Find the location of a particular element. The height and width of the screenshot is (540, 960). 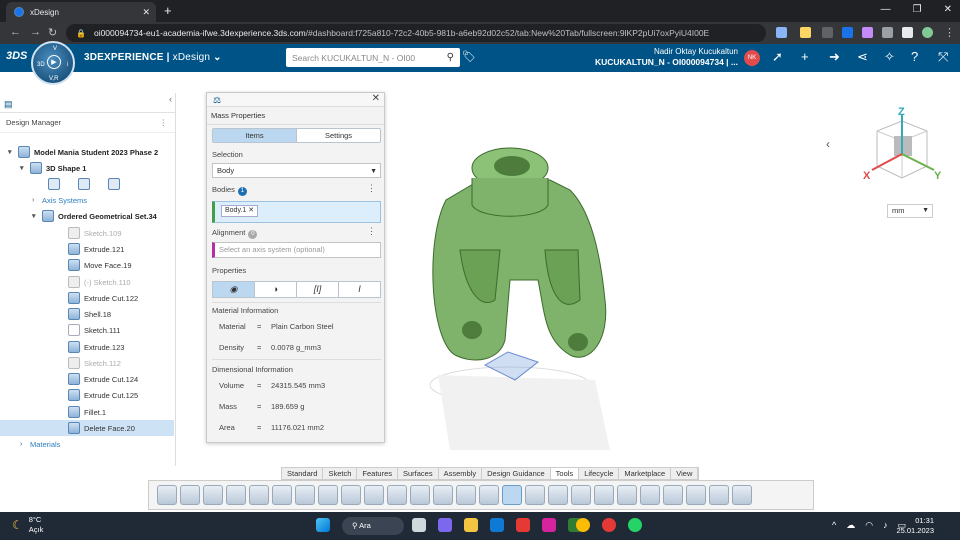

new-tab-button: + is located at coordinates (168, 10).